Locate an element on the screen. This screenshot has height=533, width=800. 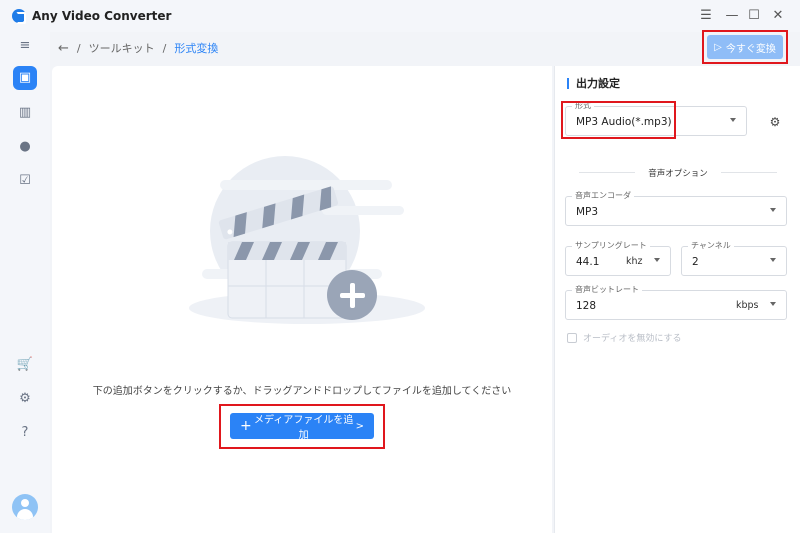
breadcrumb-item-current: 形式変換 is located at coordinates (196, 48).